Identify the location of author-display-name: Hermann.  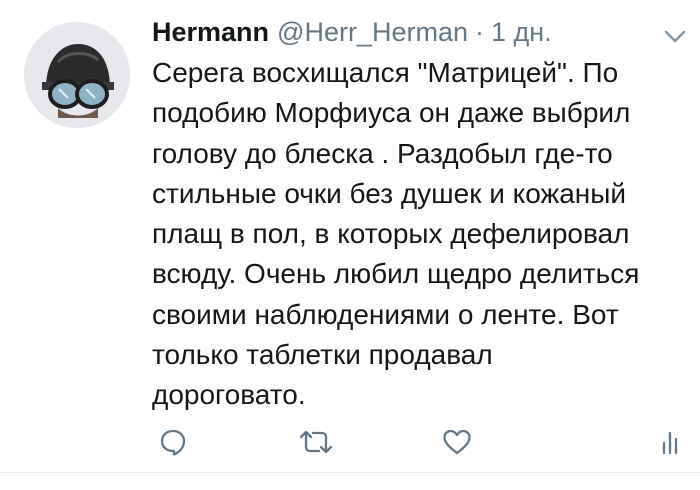
(210, 32).